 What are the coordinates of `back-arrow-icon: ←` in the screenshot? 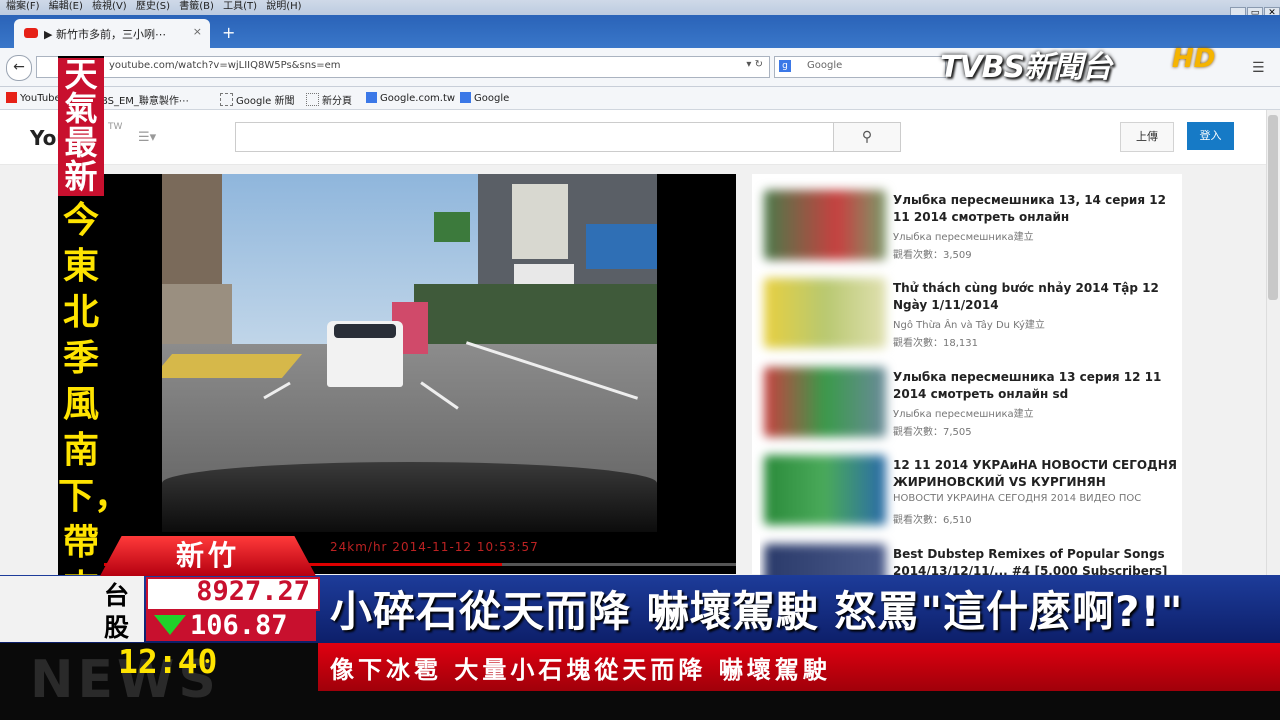 It's located at (19, 67).